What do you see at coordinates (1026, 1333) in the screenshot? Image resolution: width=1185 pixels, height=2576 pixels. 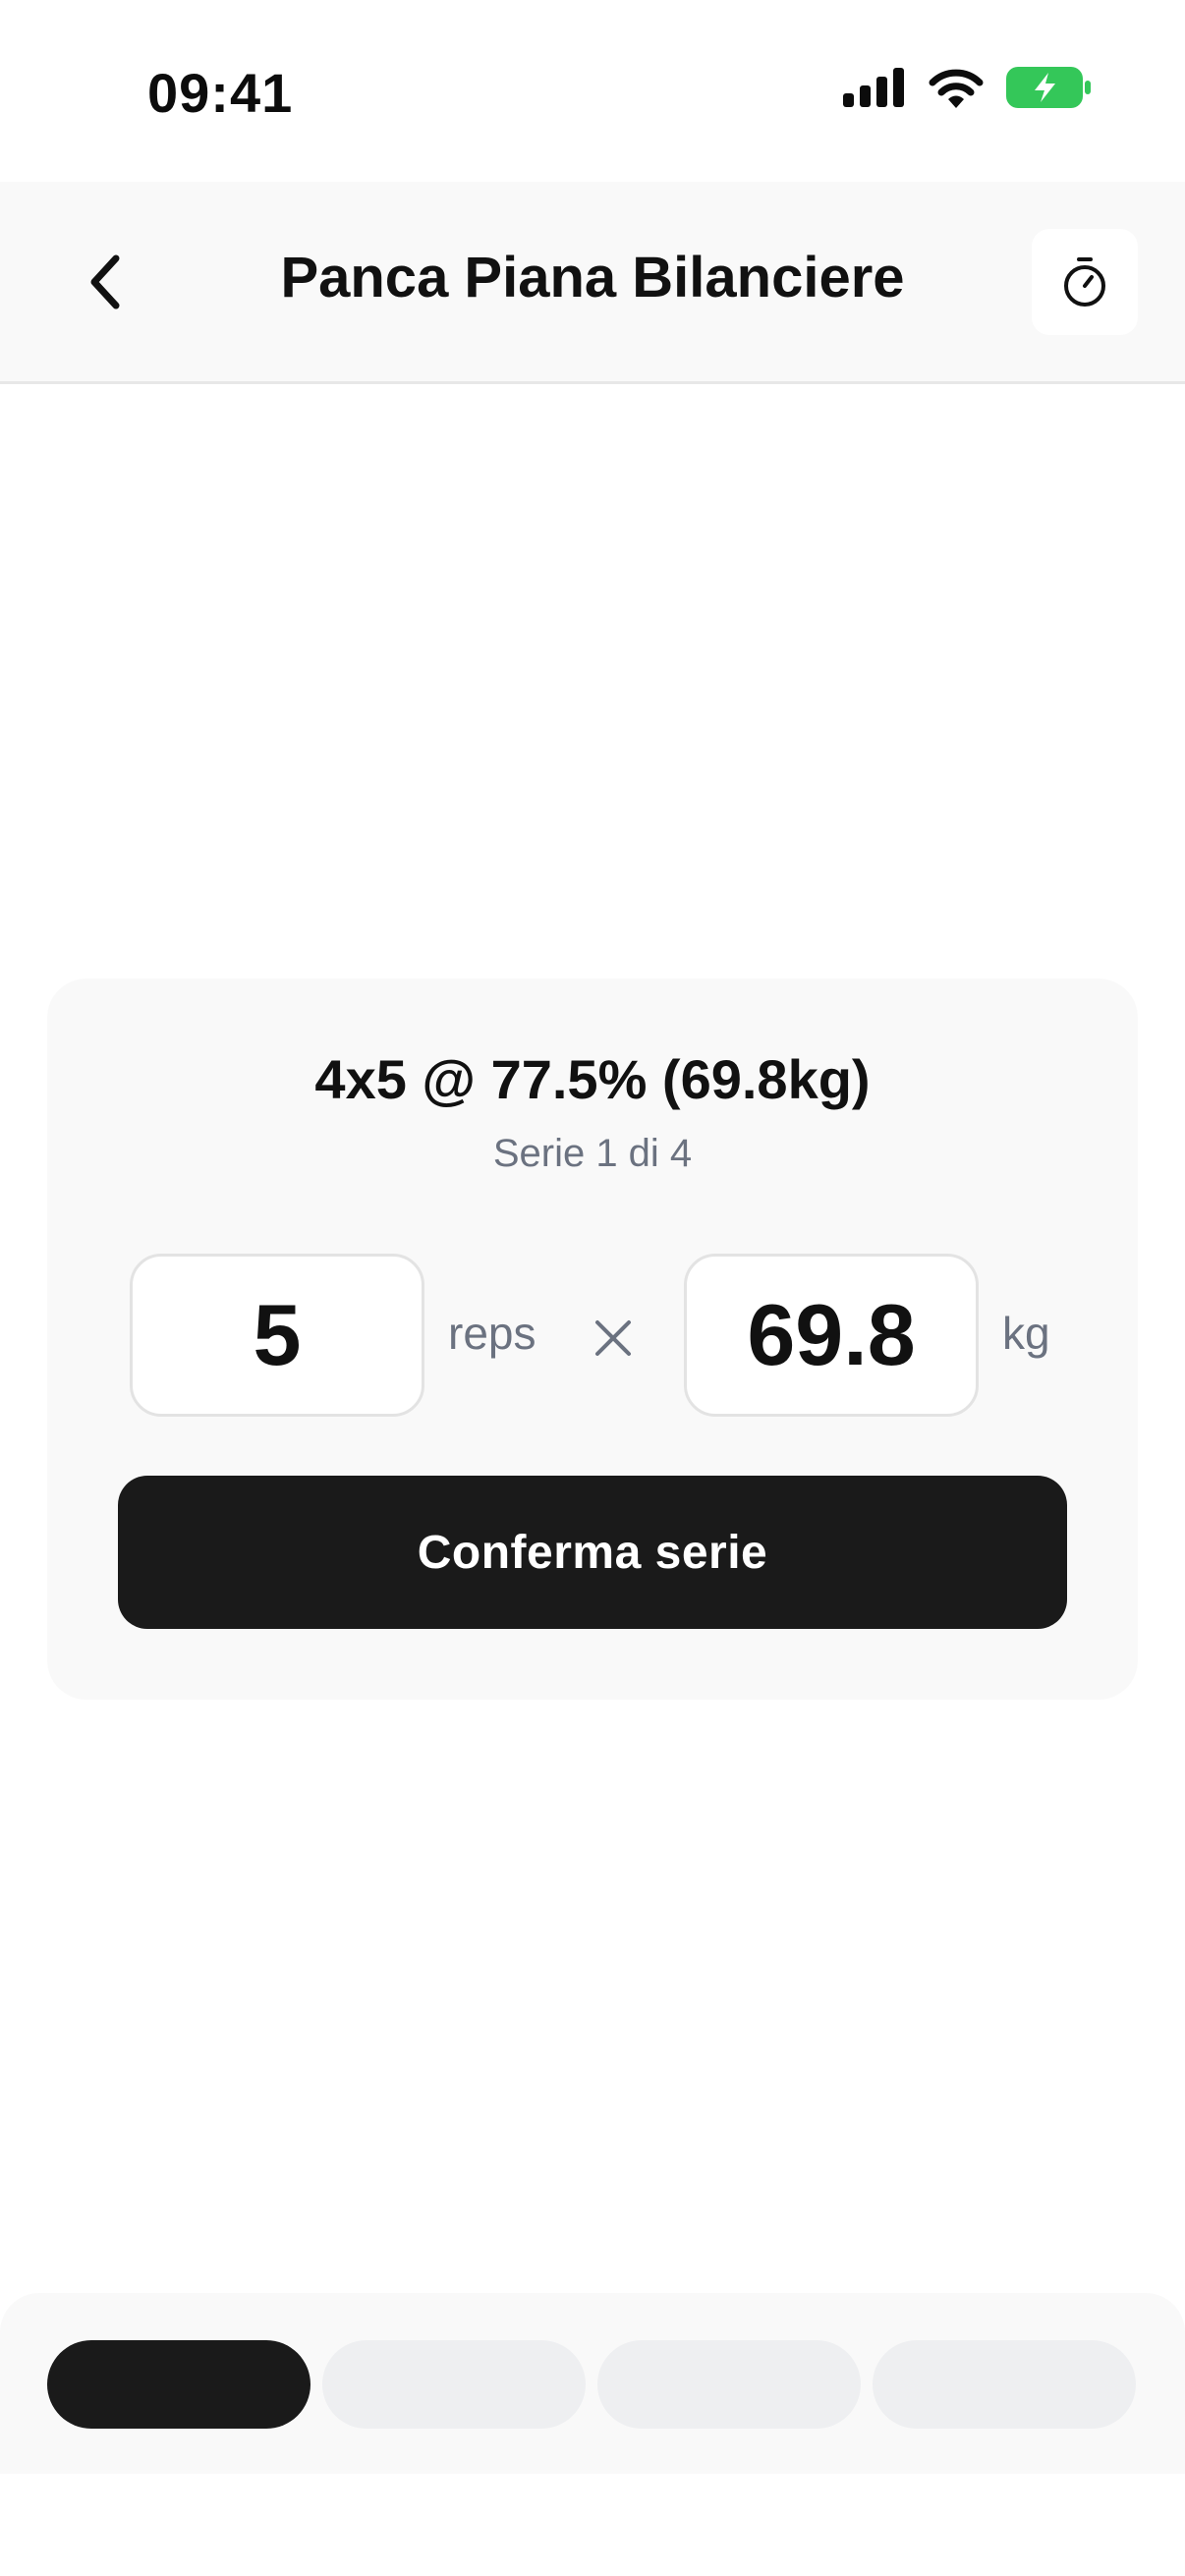 I see `weight-unit-label: kg` at bounding box center [1026, 1333].